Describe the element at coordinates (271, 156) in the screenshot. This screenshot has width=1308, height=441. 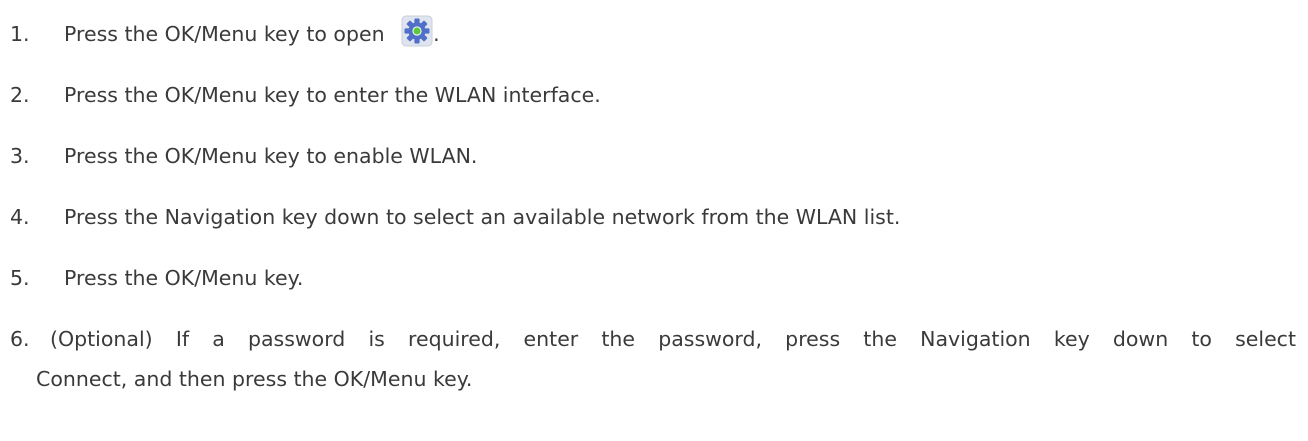
I see `step-text: Press the OK/Menu key to enable WLAN.` at that location.